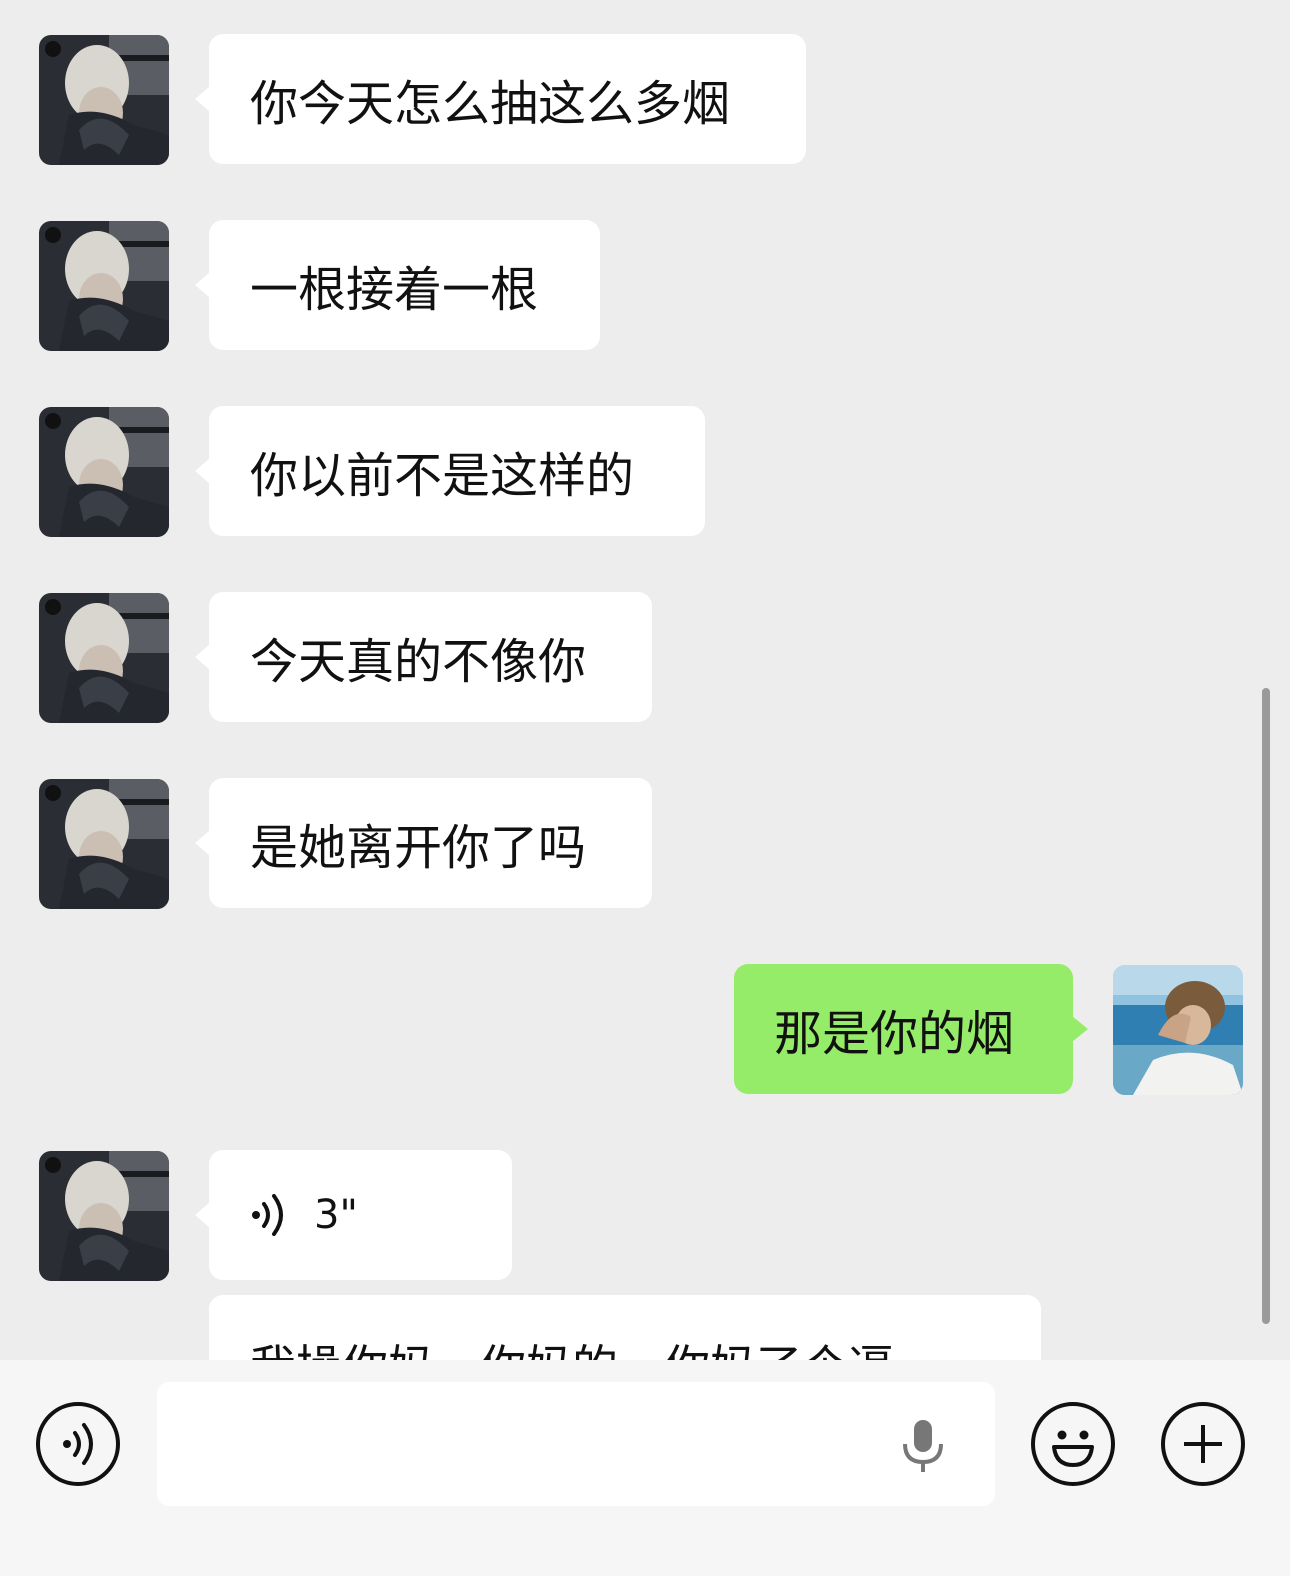 This screenshot has width=1290, height=1576. I want to click on voice-transcript: 我操你妈，你妈的，你妈了个逼, so click(625, 1330).